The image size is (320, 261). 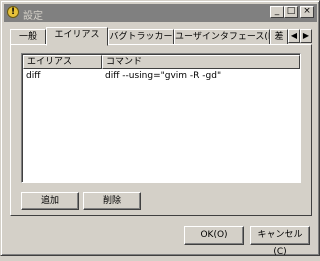 I want to click on tab-general: 一般, so click(x=28, y=37).